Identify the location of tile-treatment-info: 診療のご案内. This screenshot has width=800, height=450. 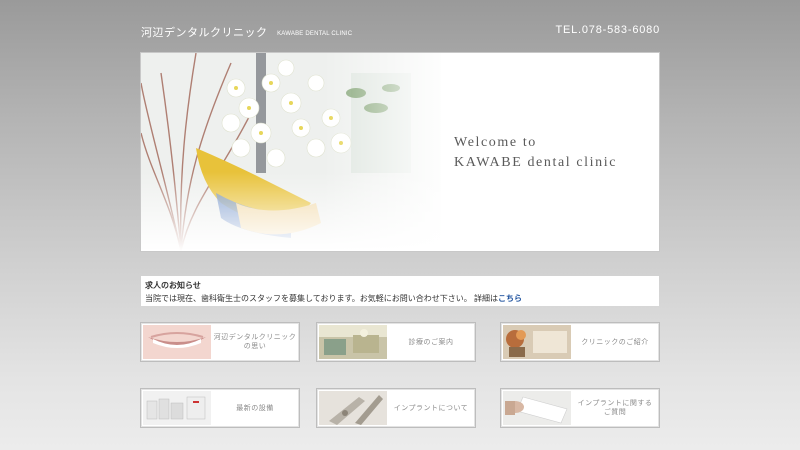
(396, 342).